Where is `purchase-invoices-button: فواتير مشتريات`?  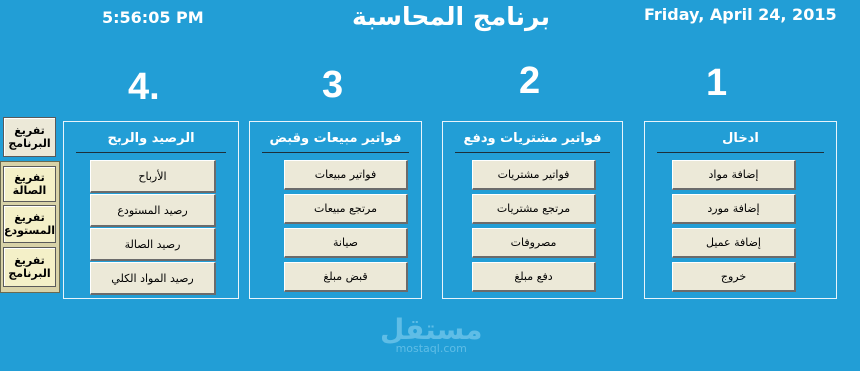 purchase-invoices-button: فواتير مشتريات is located at coordinates (534, 175).